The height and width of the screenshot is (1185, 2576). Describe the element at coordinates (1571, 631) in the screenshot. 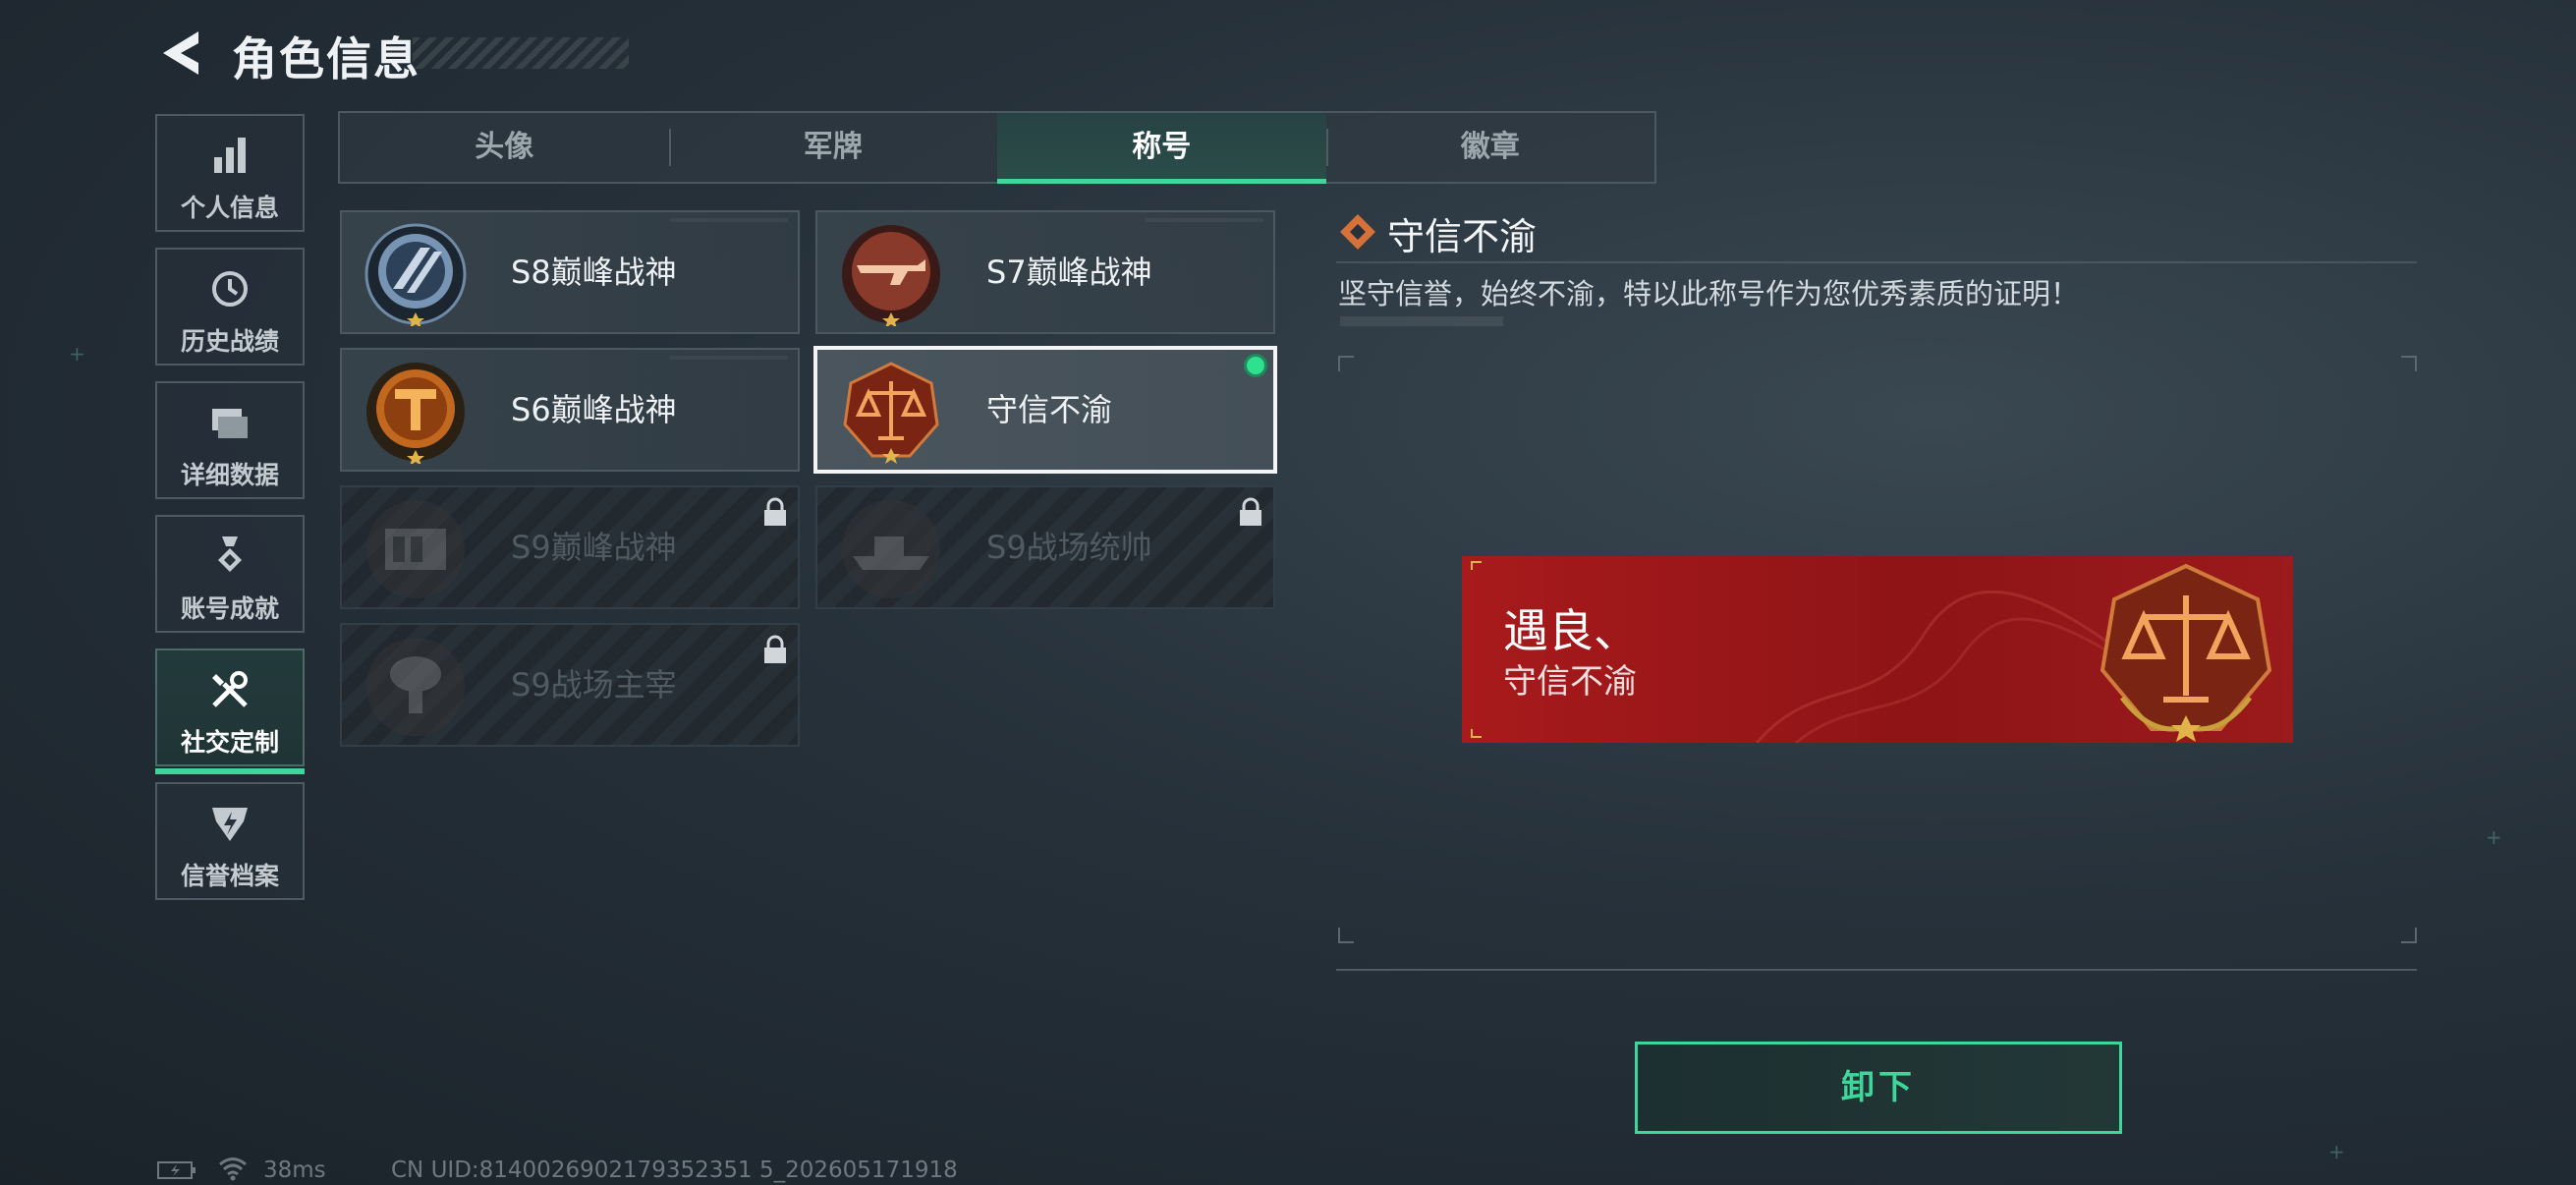

I see `preview-player-name: 遇良、` at that location.